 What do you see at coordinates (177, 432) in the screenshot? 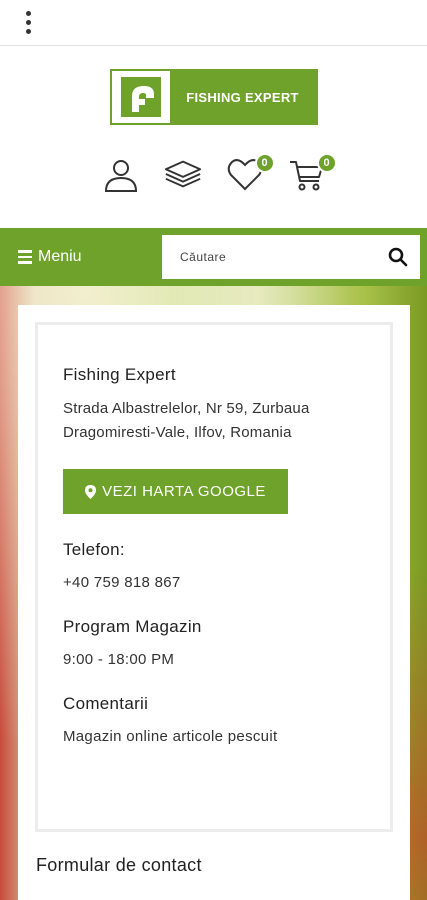
I see `address-line-2: Dragomiresti-Vale, Ilfov, Romania` at bounding box center [177, 432].